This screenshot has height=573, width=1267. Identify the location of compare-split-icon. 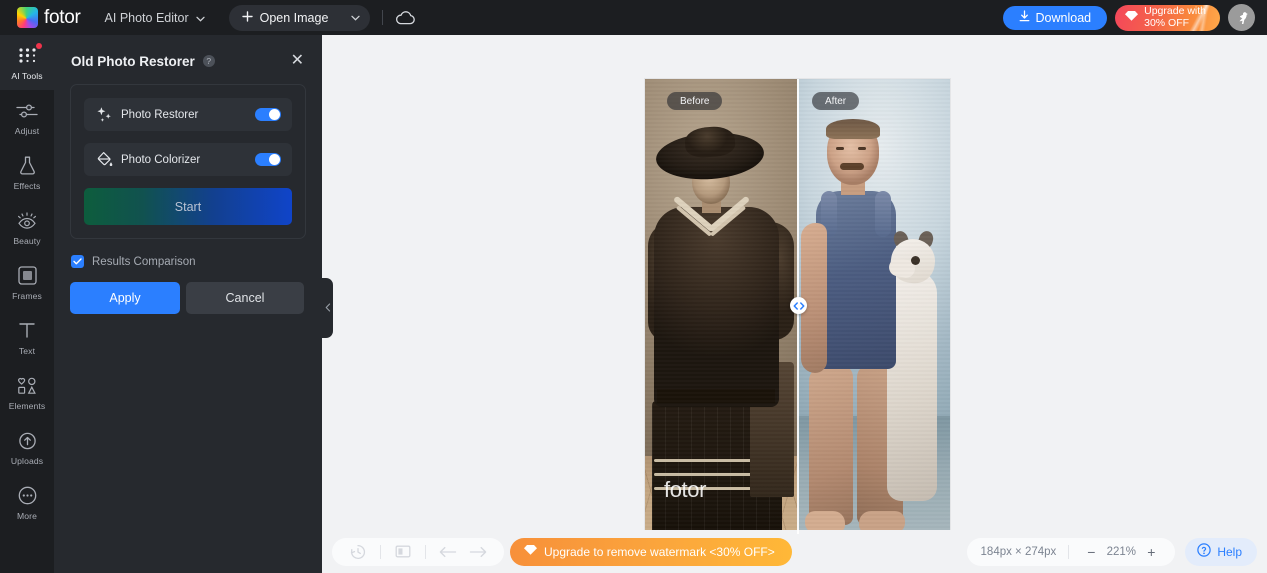
(403, 551).